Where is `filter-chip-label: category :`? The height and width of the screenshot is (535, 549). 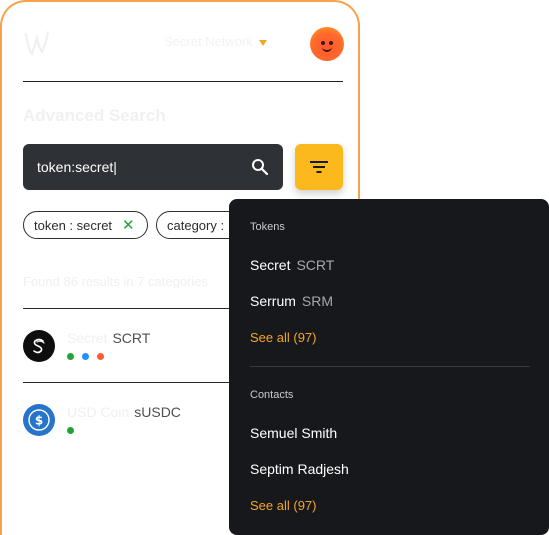
filter-chip-label: category : is located at coordinates (196, 225).